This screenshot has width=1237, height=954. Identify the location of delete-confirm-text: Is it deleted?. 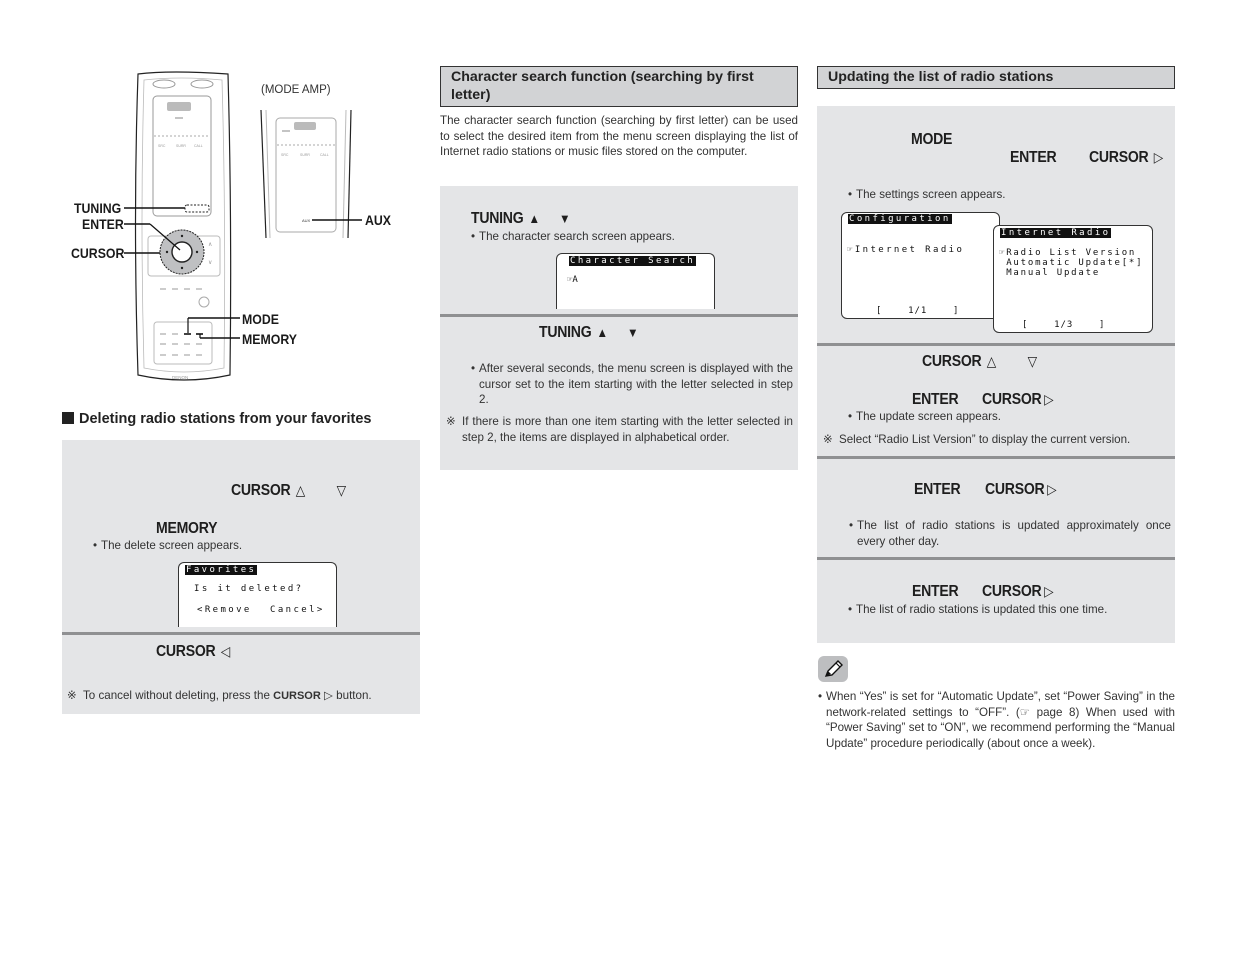
(249, 589).